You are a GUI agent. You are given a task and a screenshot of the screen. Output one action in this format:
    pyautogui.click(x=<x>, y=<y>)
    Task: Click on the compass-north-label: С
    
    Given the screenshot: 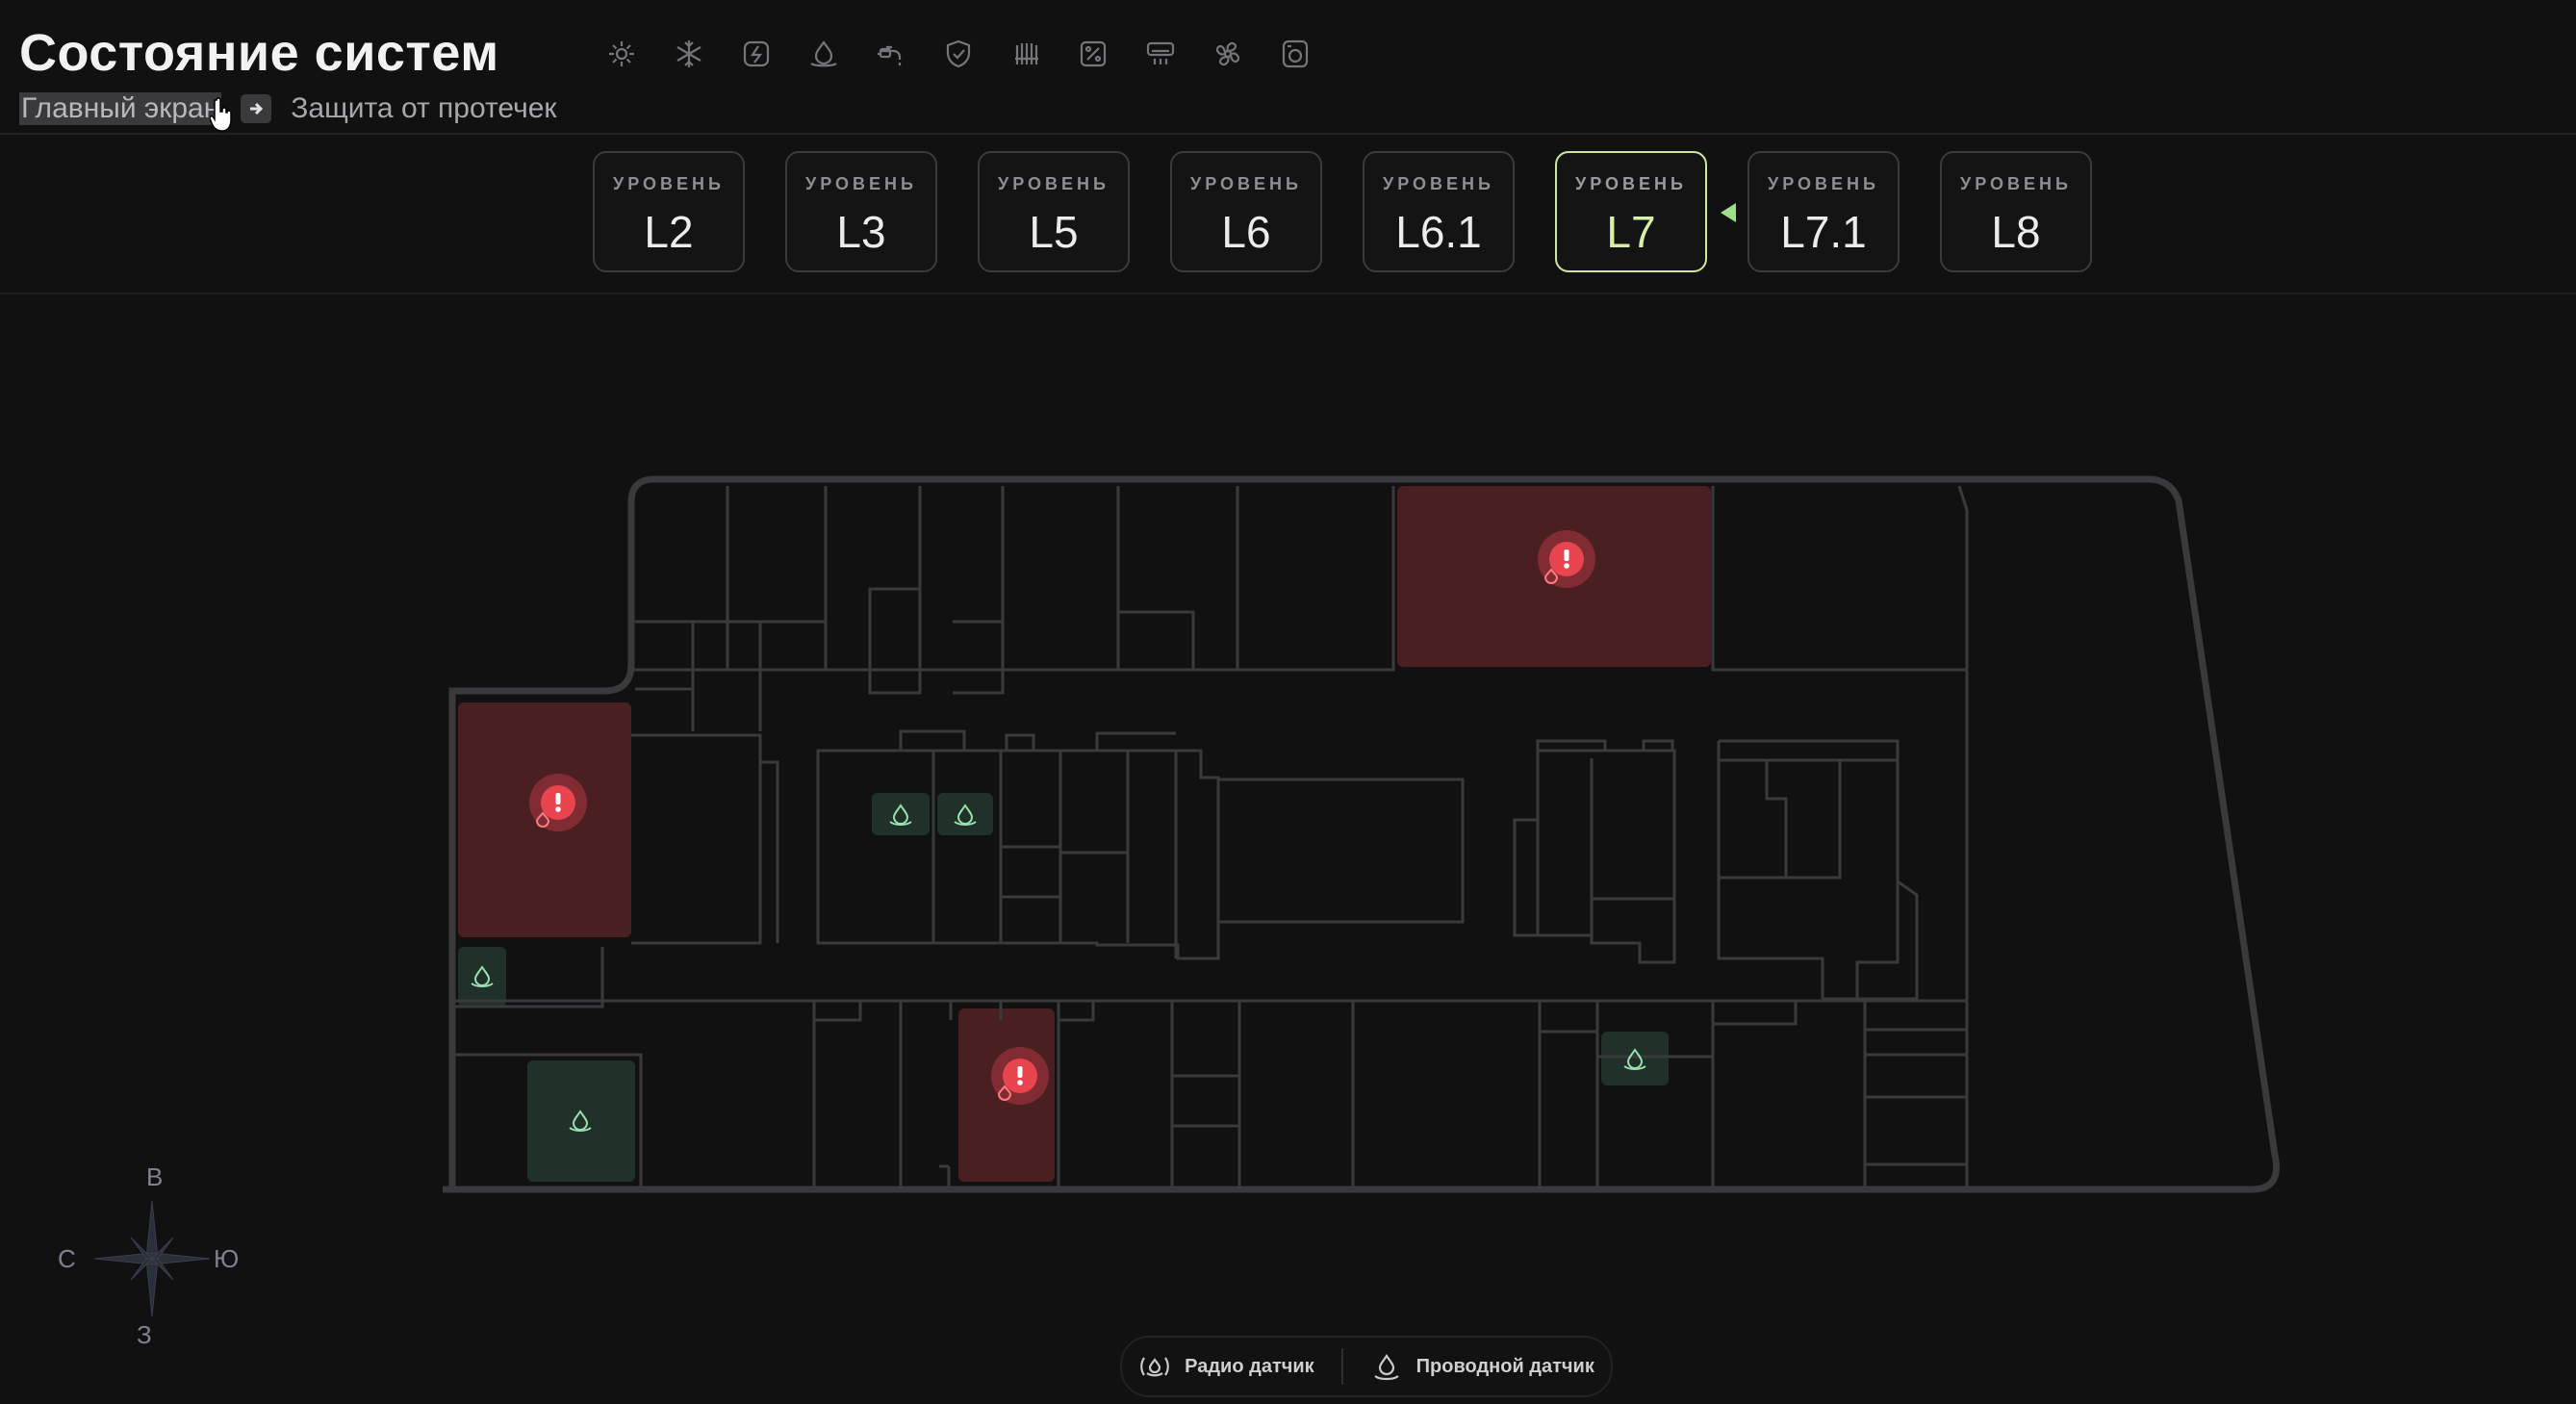 What is the action you would take?
    pyautogui.click(x=67, y=1258)
    